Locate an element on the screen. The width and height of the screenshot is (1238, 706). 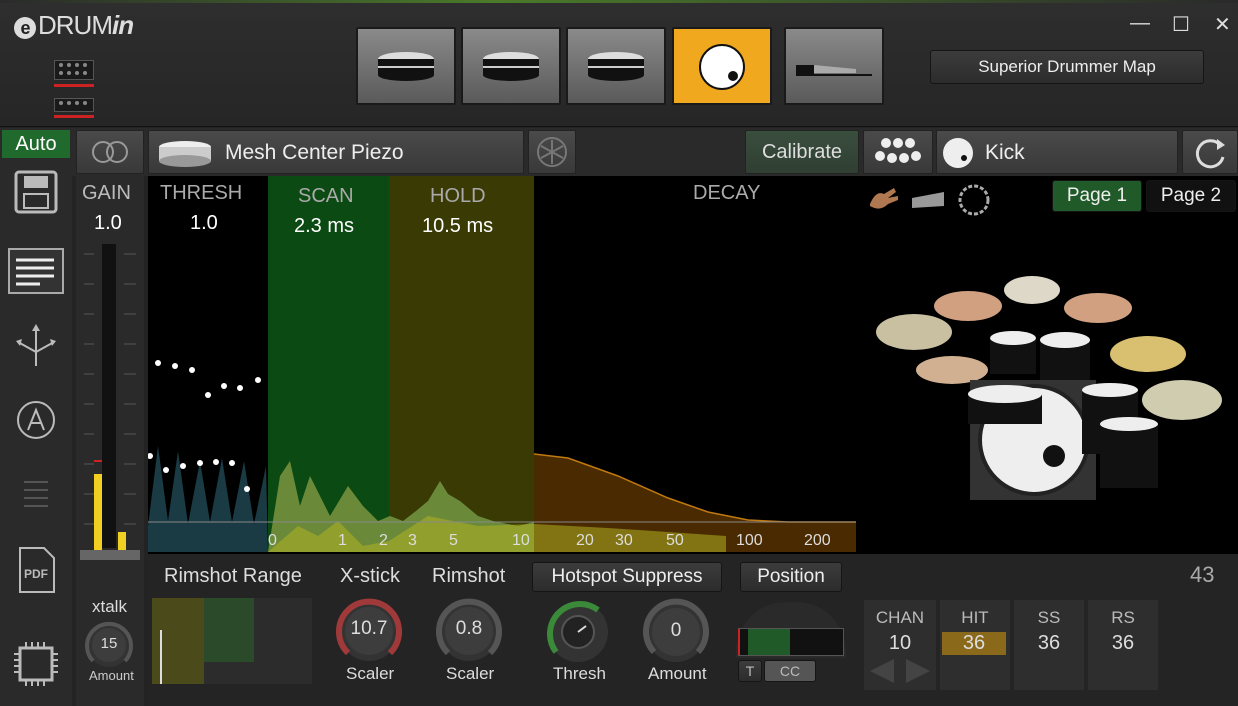
xstick-label: X-stick is located at coordinates (370, 576).